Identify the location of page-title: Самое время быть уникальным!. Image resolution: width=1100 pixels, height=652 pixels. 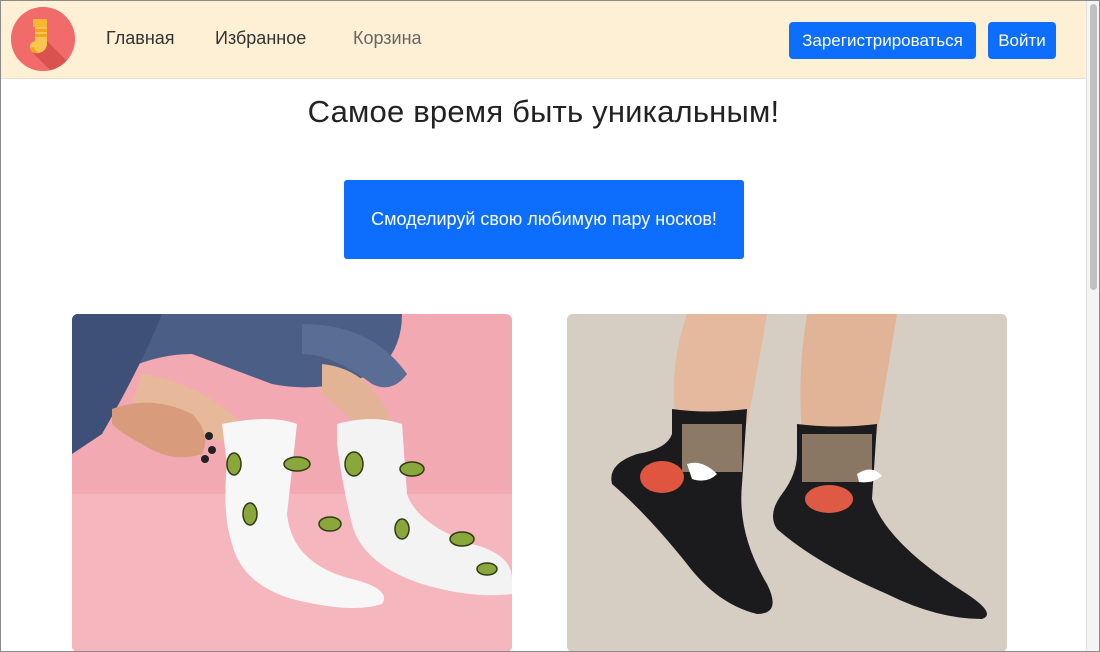
(543, 111).